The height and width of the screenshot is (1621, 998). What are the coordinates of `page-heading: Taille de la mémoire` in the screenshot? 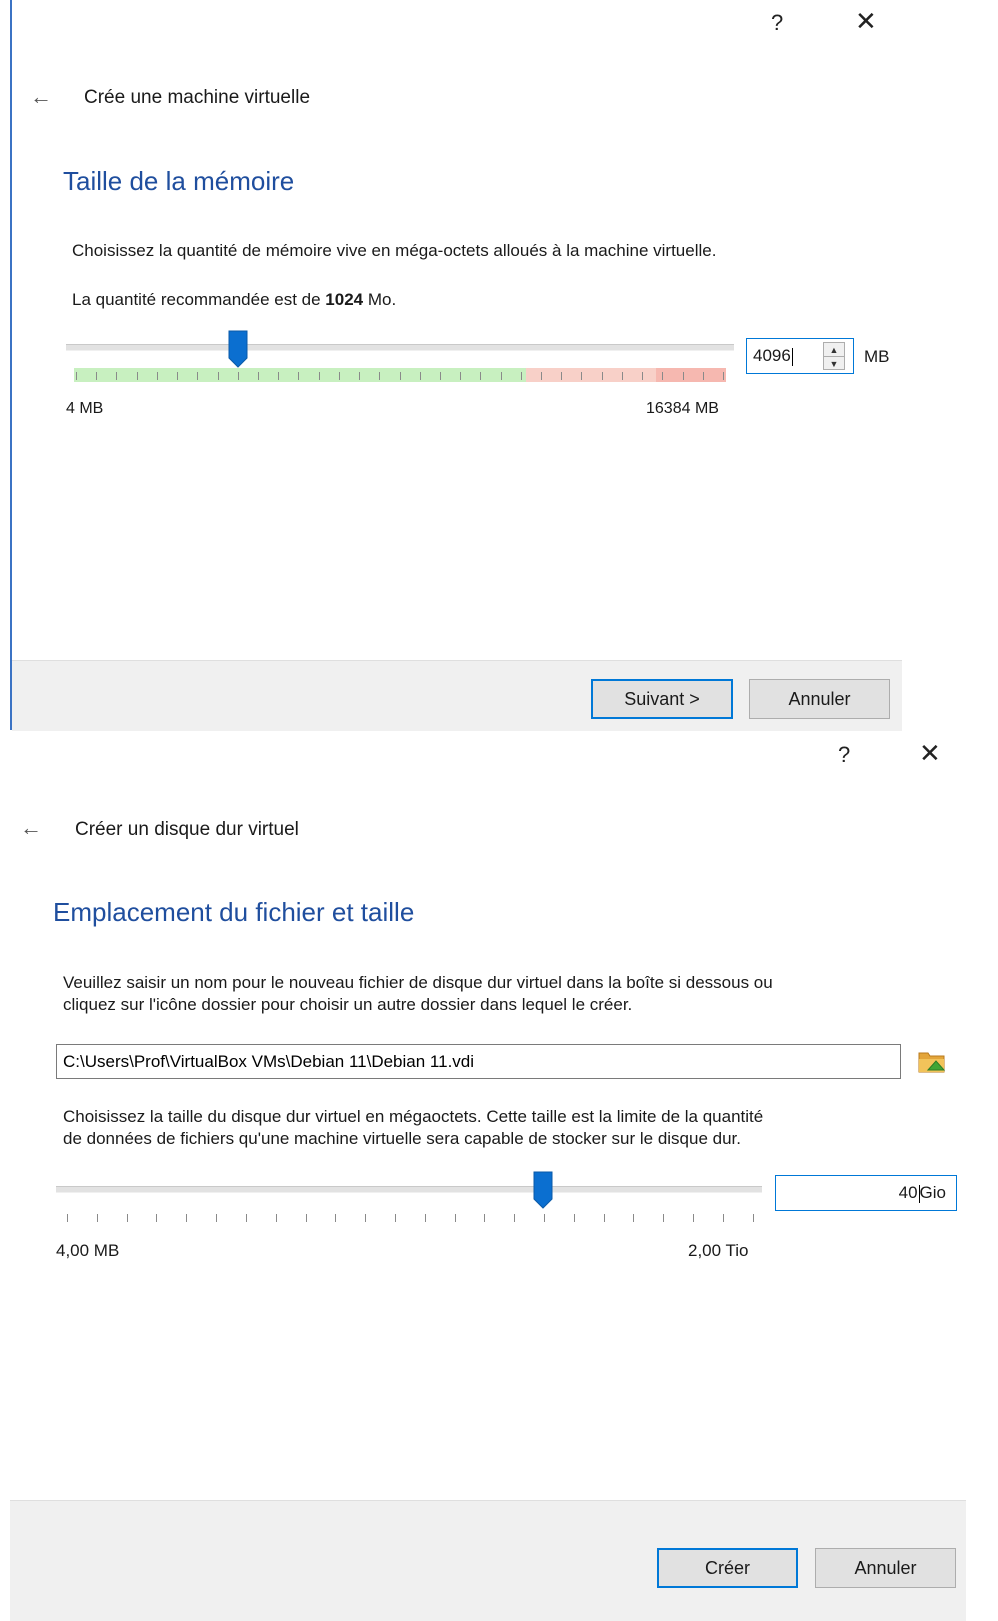 It's located at (179, 181).